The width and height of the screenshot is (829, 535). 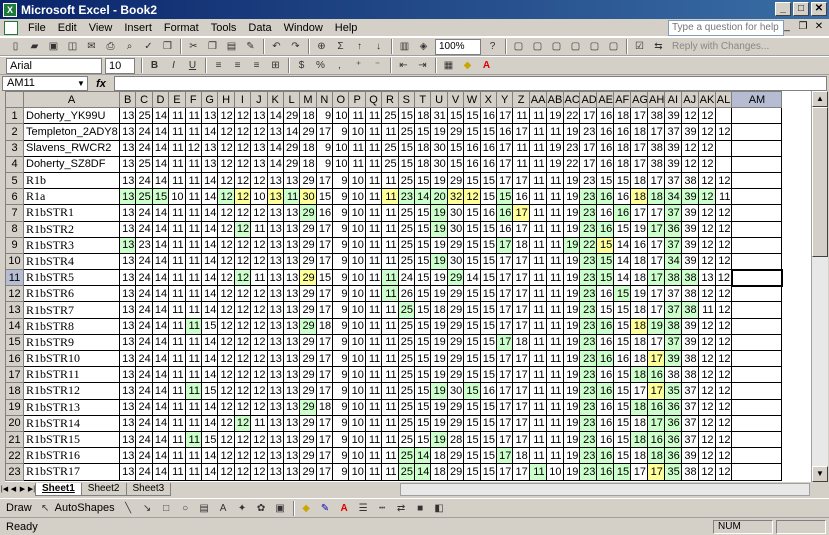 What do you see at coordinates (689, 439) in the screenshot?
I see `cell: 37` at bounding box center [689, 439].